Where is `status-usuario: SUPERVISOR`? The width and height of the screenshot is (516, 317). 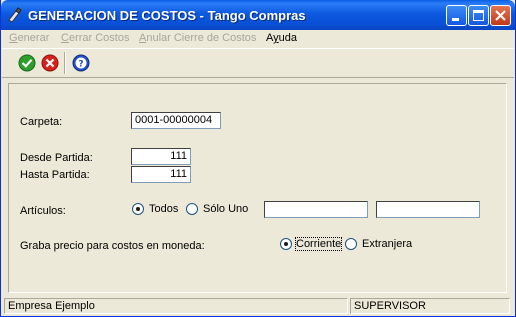
status-usuario: SUPERVISOR is located at coordinates (430, 306).